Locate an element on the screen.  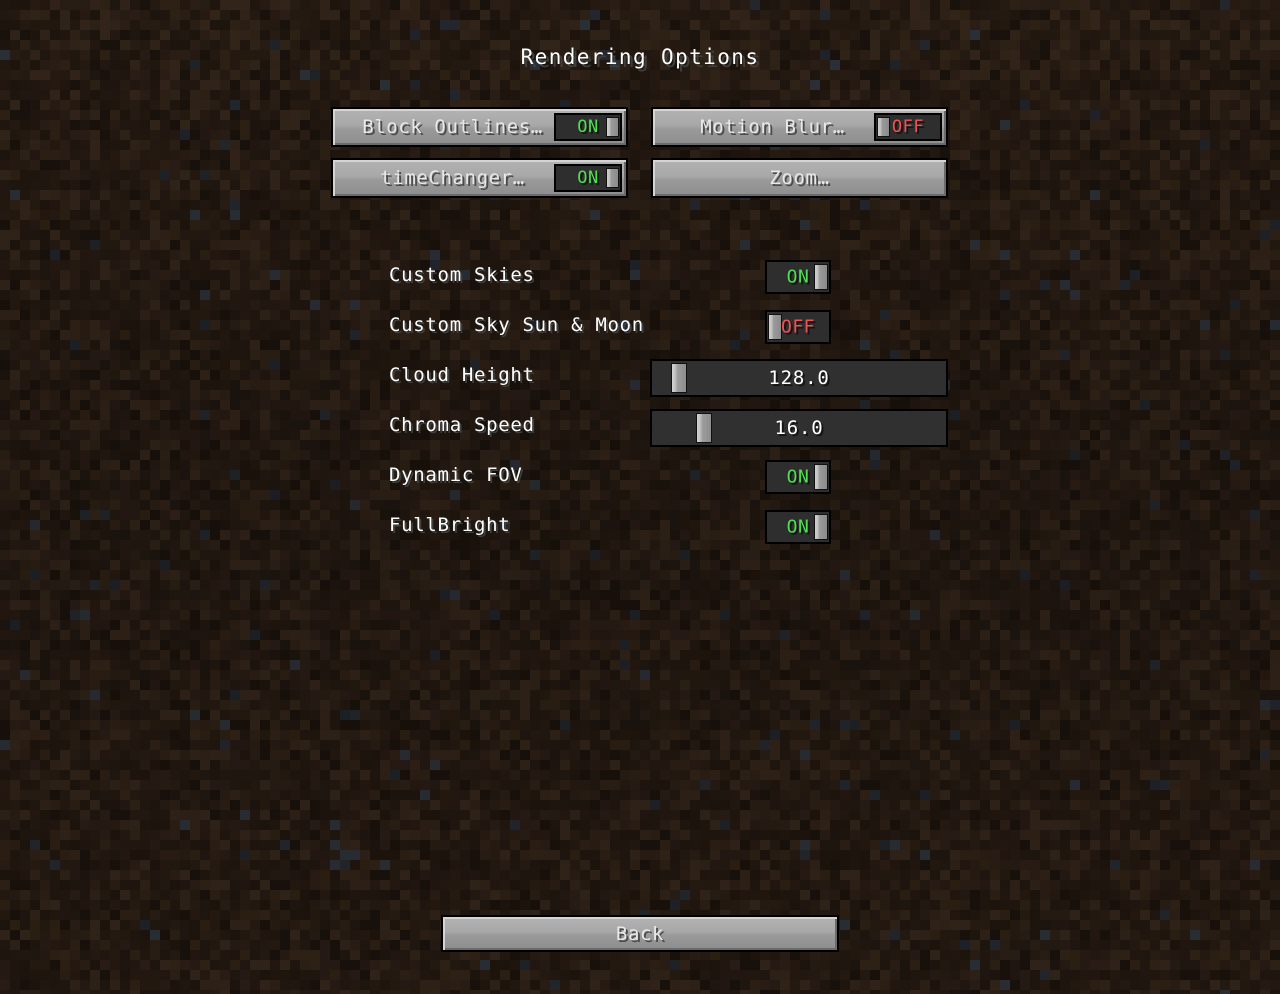
option-label-cloud-height: Cloud Height is located at coordinates (462, 375).